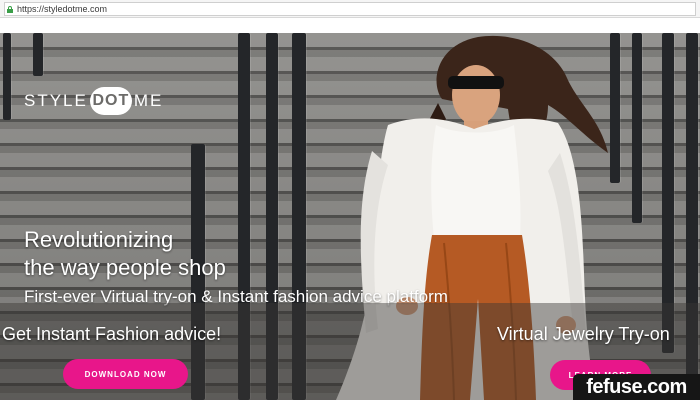  Describe the element at coordinates (125, 254) in the screenshot. I see `hero-headline: Revolutionizing the way people shop` at that location.